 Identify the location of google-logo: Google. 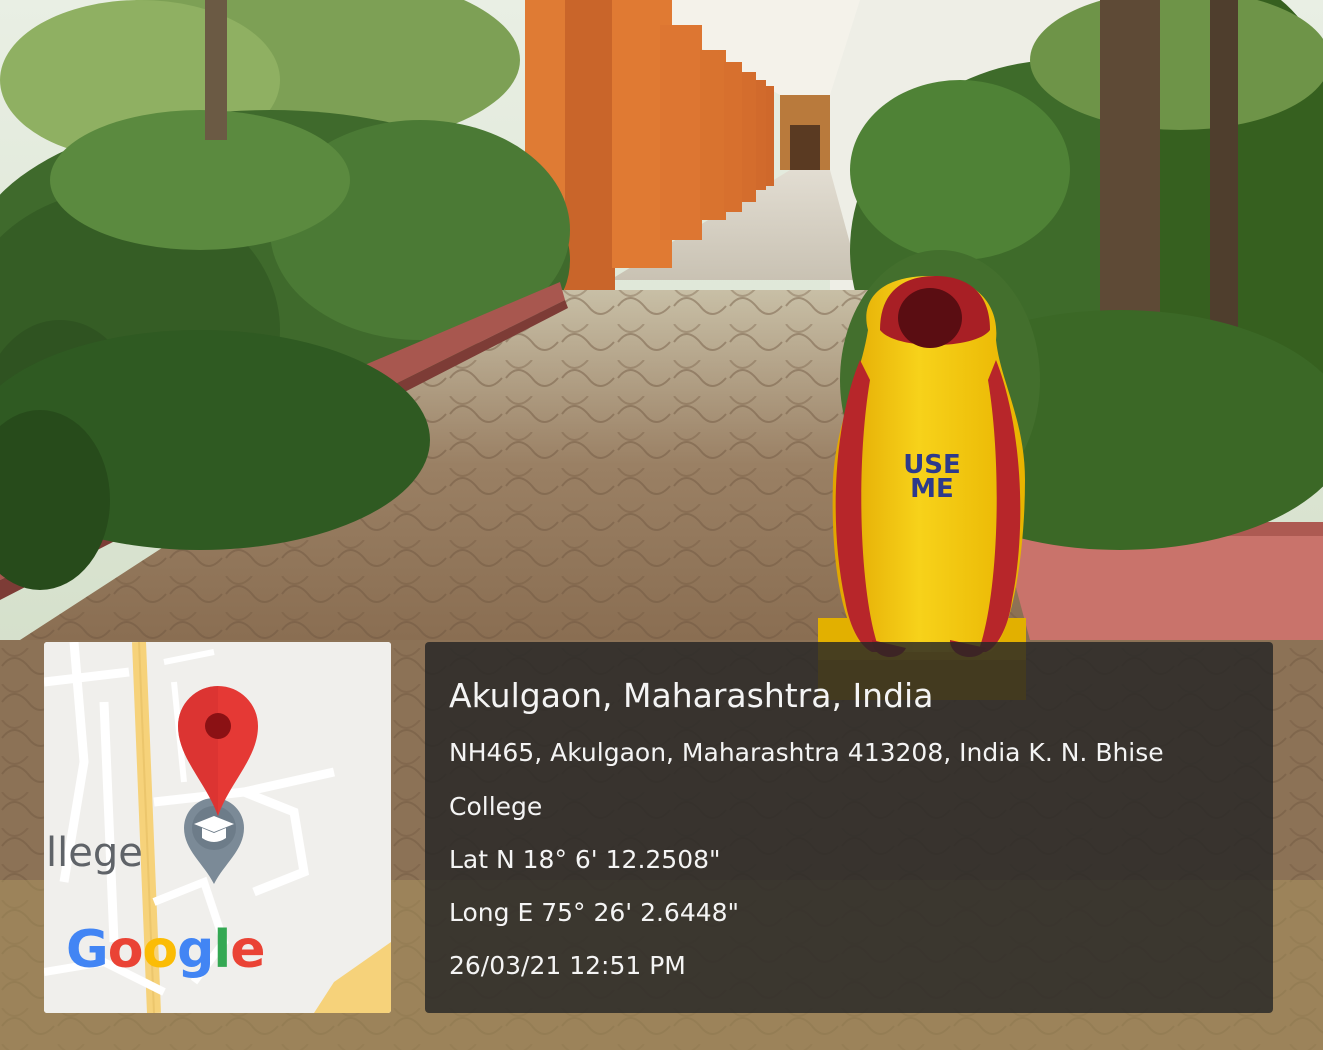
(166, 950).